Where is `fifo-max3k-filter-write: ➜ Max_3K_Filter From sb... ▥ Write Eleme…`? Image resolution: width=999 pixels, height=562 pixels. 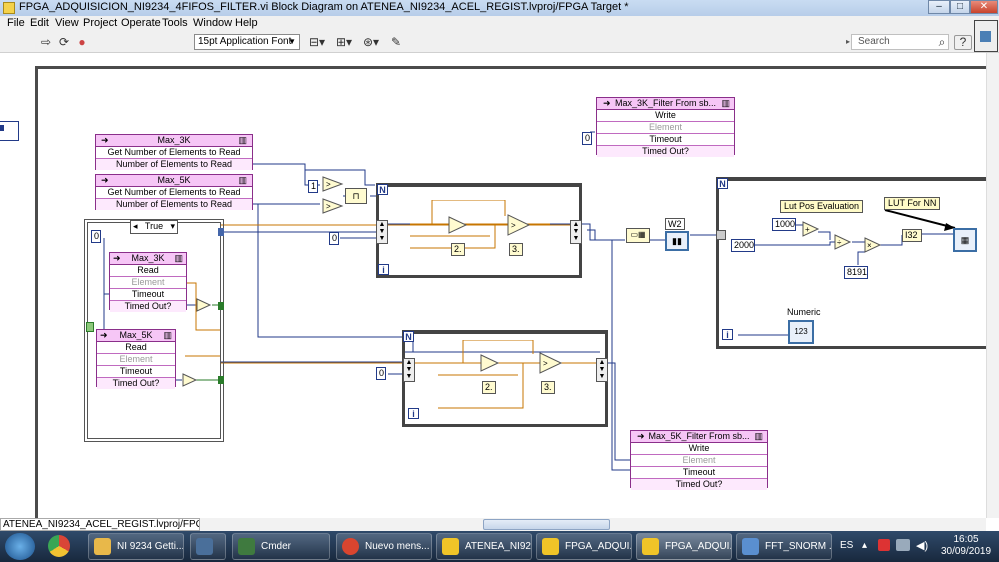
fifo-max3k-filter-write: ➜ Max_3K_Filter From sb... ▥ Write Eleme… is located at coordinates (665, 127).